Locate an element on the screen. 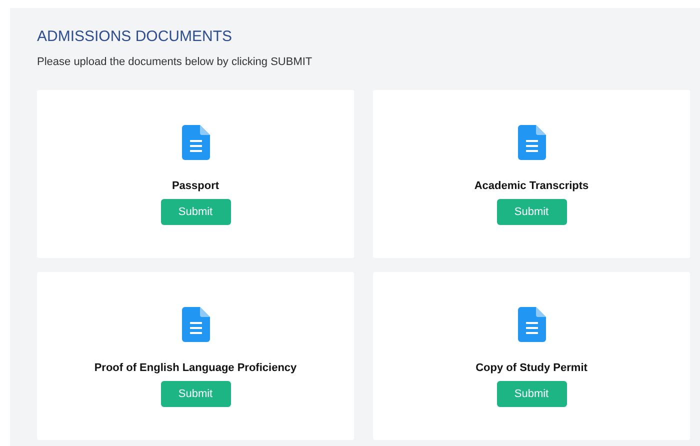  document-label: Proof of English Language Proficiency is located at coordinates (195, 368).